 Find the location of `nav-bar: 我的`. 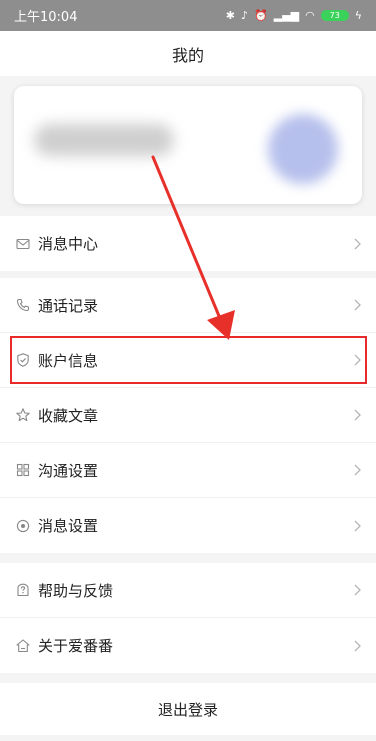

nav-bar: 我的 is located at coordinates (188, 53).